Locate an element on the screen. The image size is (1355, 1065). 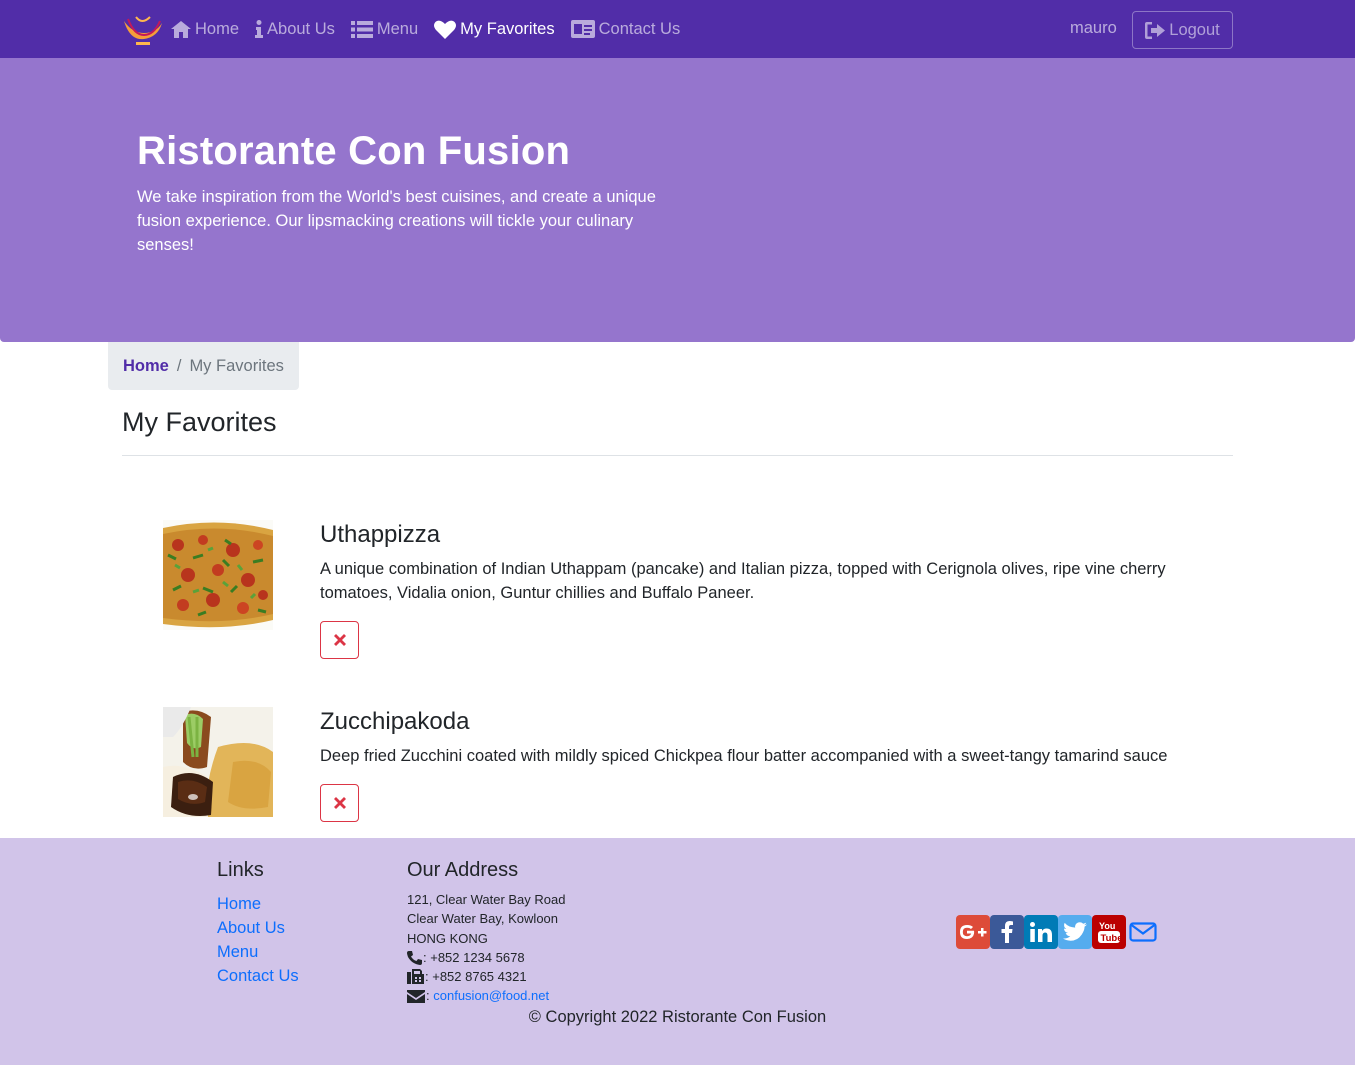
email-row: : confusion@food.net is located at coordinates (486, 995).